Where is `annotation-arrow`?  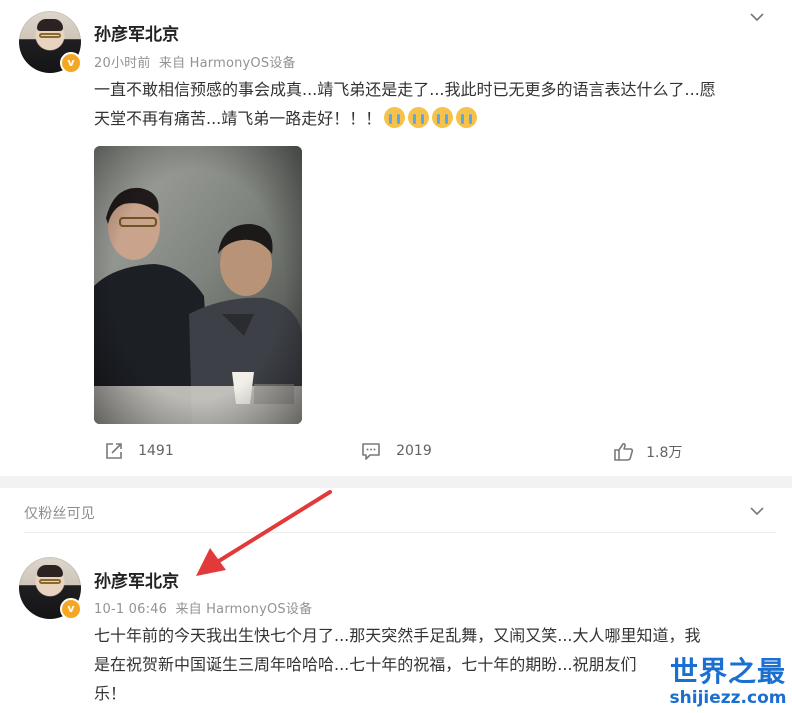
annotation-arrow is located at coordinates (264, 533).